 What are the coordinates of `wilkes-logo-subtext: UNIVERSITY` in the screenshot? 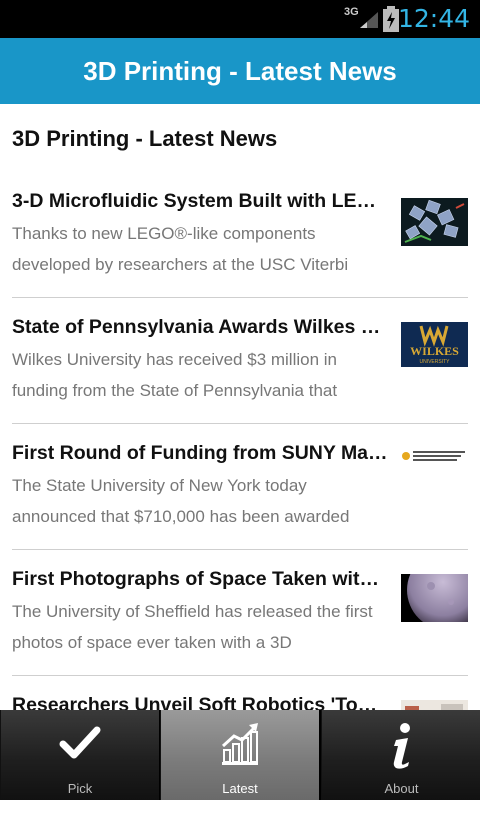 It's located at (434, 362).